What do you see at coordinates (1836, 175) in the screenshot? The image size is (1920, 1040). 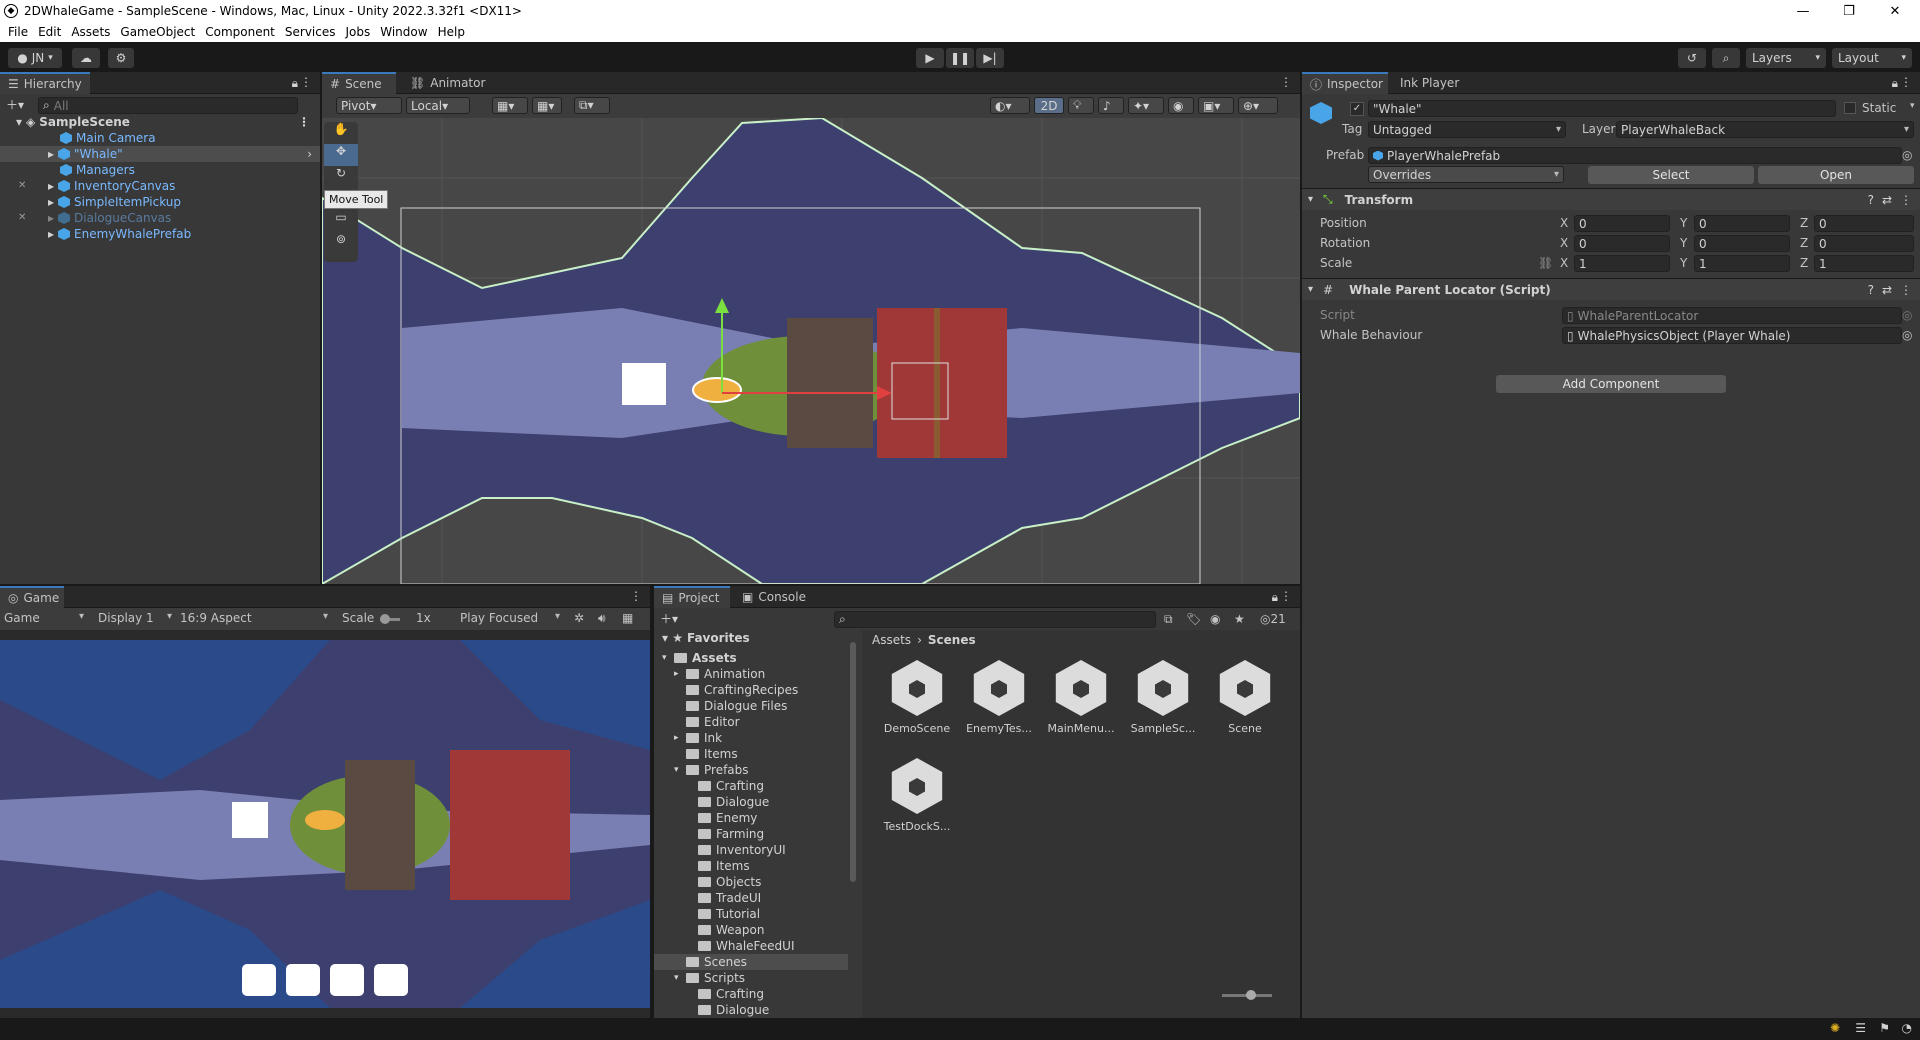 I see `open-button: Open` at bounding box center [1836, 175].